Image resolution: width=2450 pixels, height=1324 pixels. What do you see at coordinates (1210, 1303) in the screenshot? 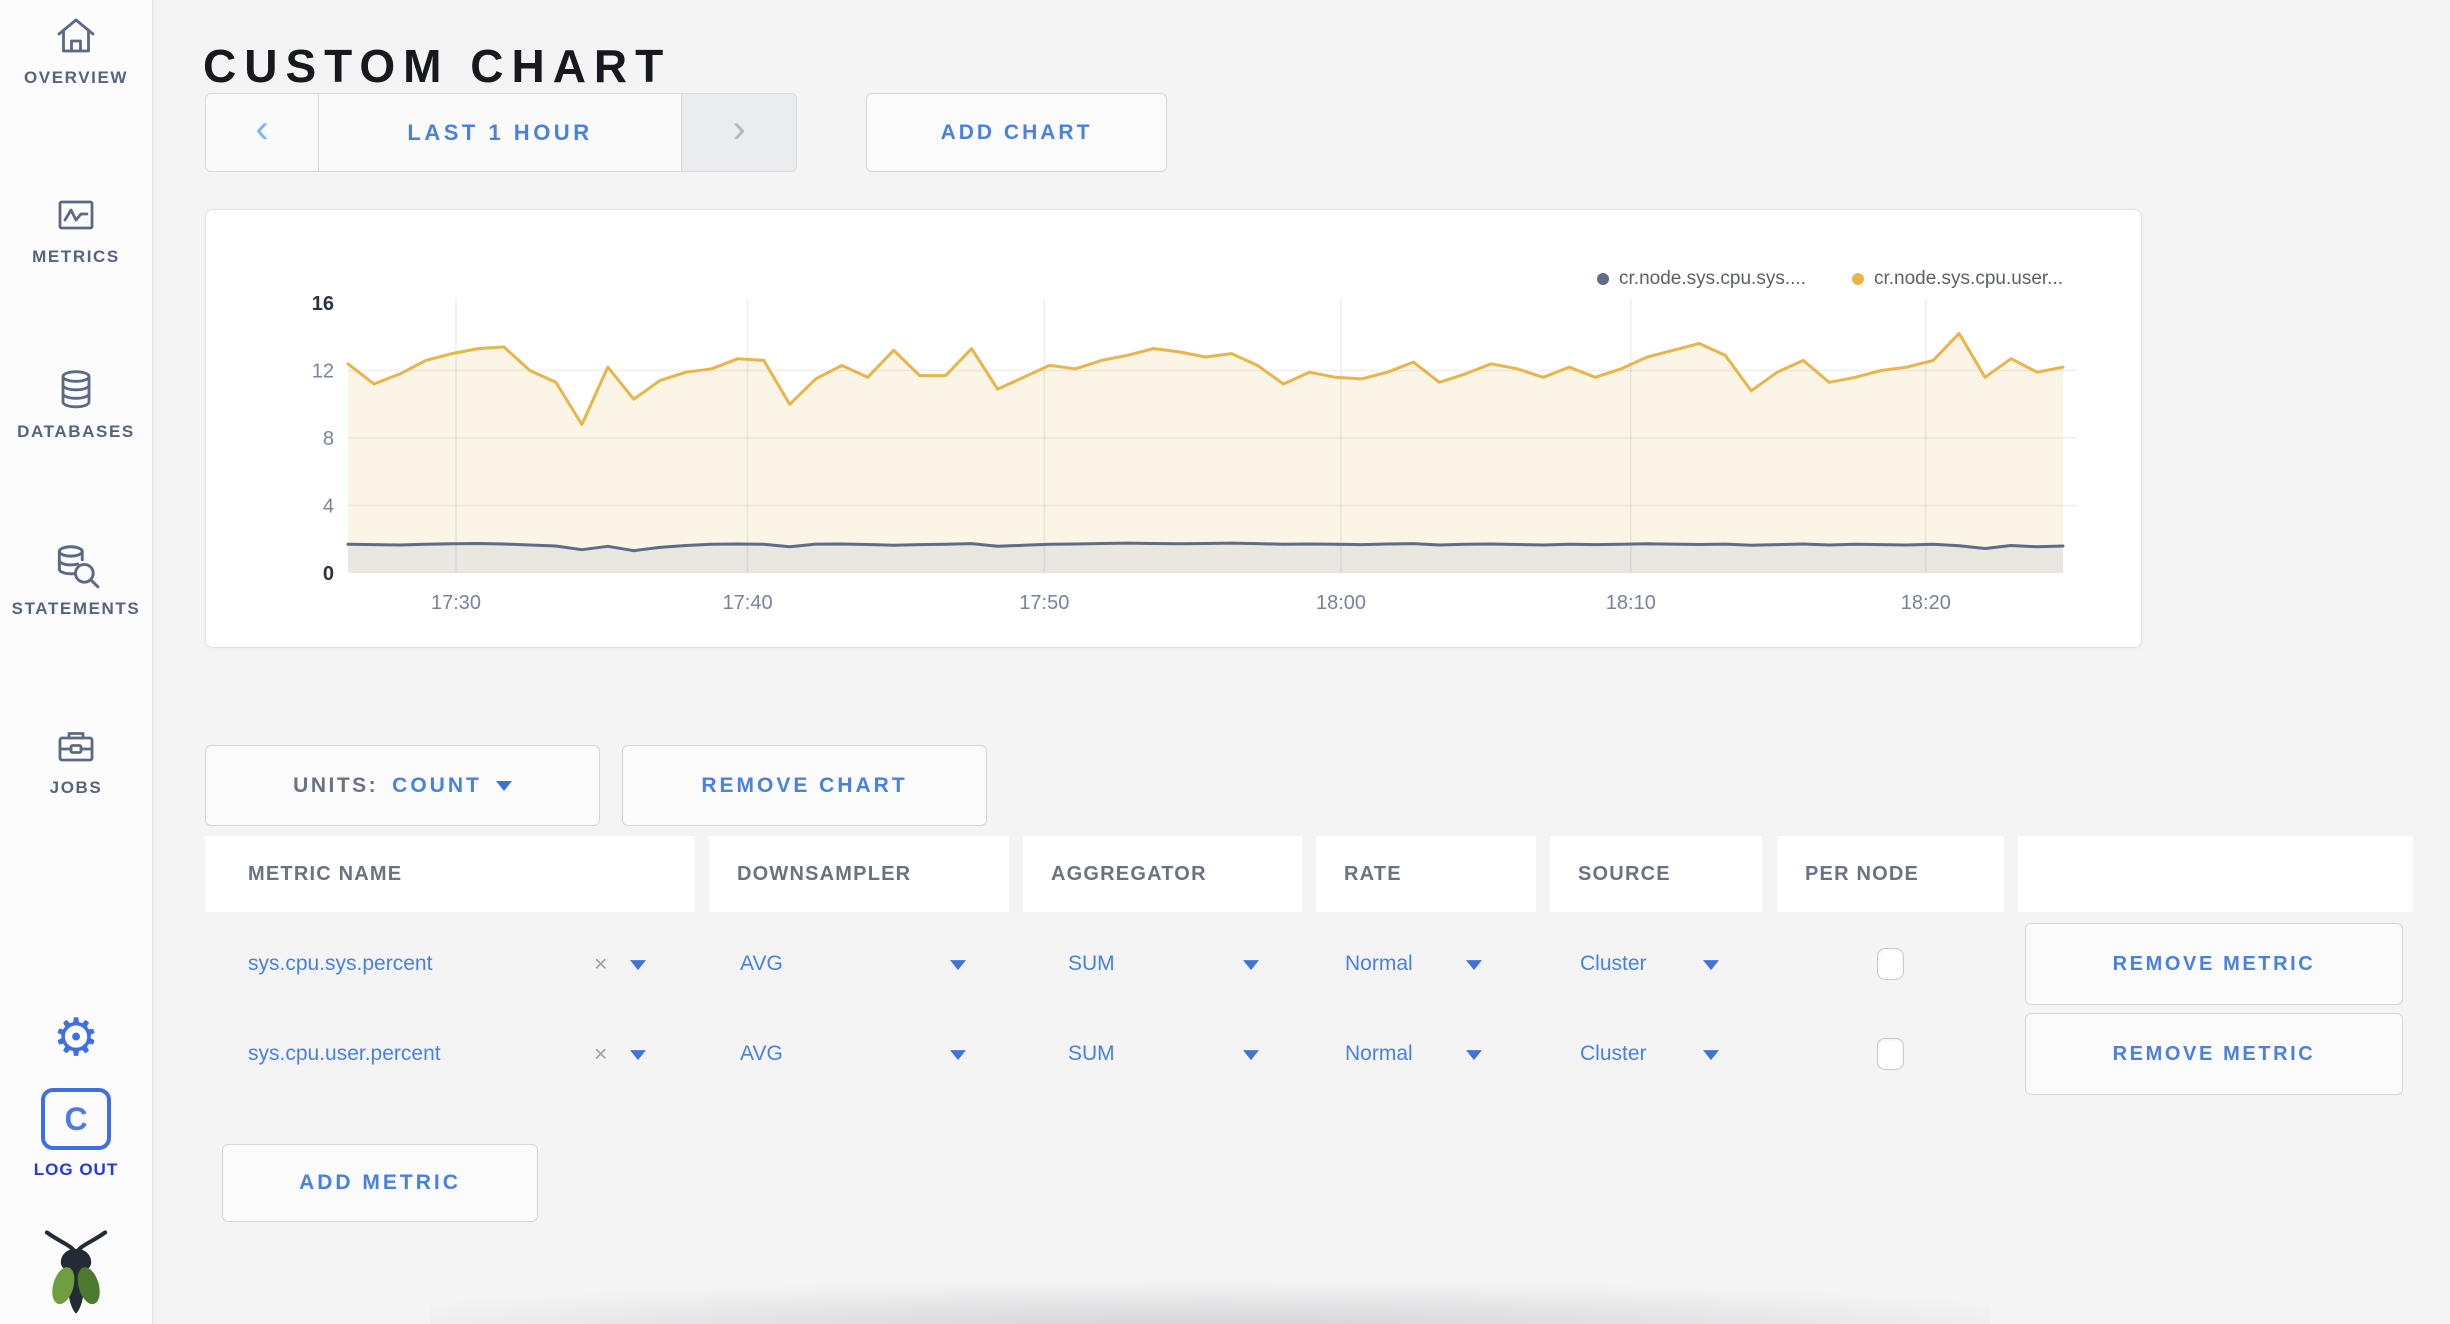
I see `scroll-shadow` at bounding box center [1210, 1303].